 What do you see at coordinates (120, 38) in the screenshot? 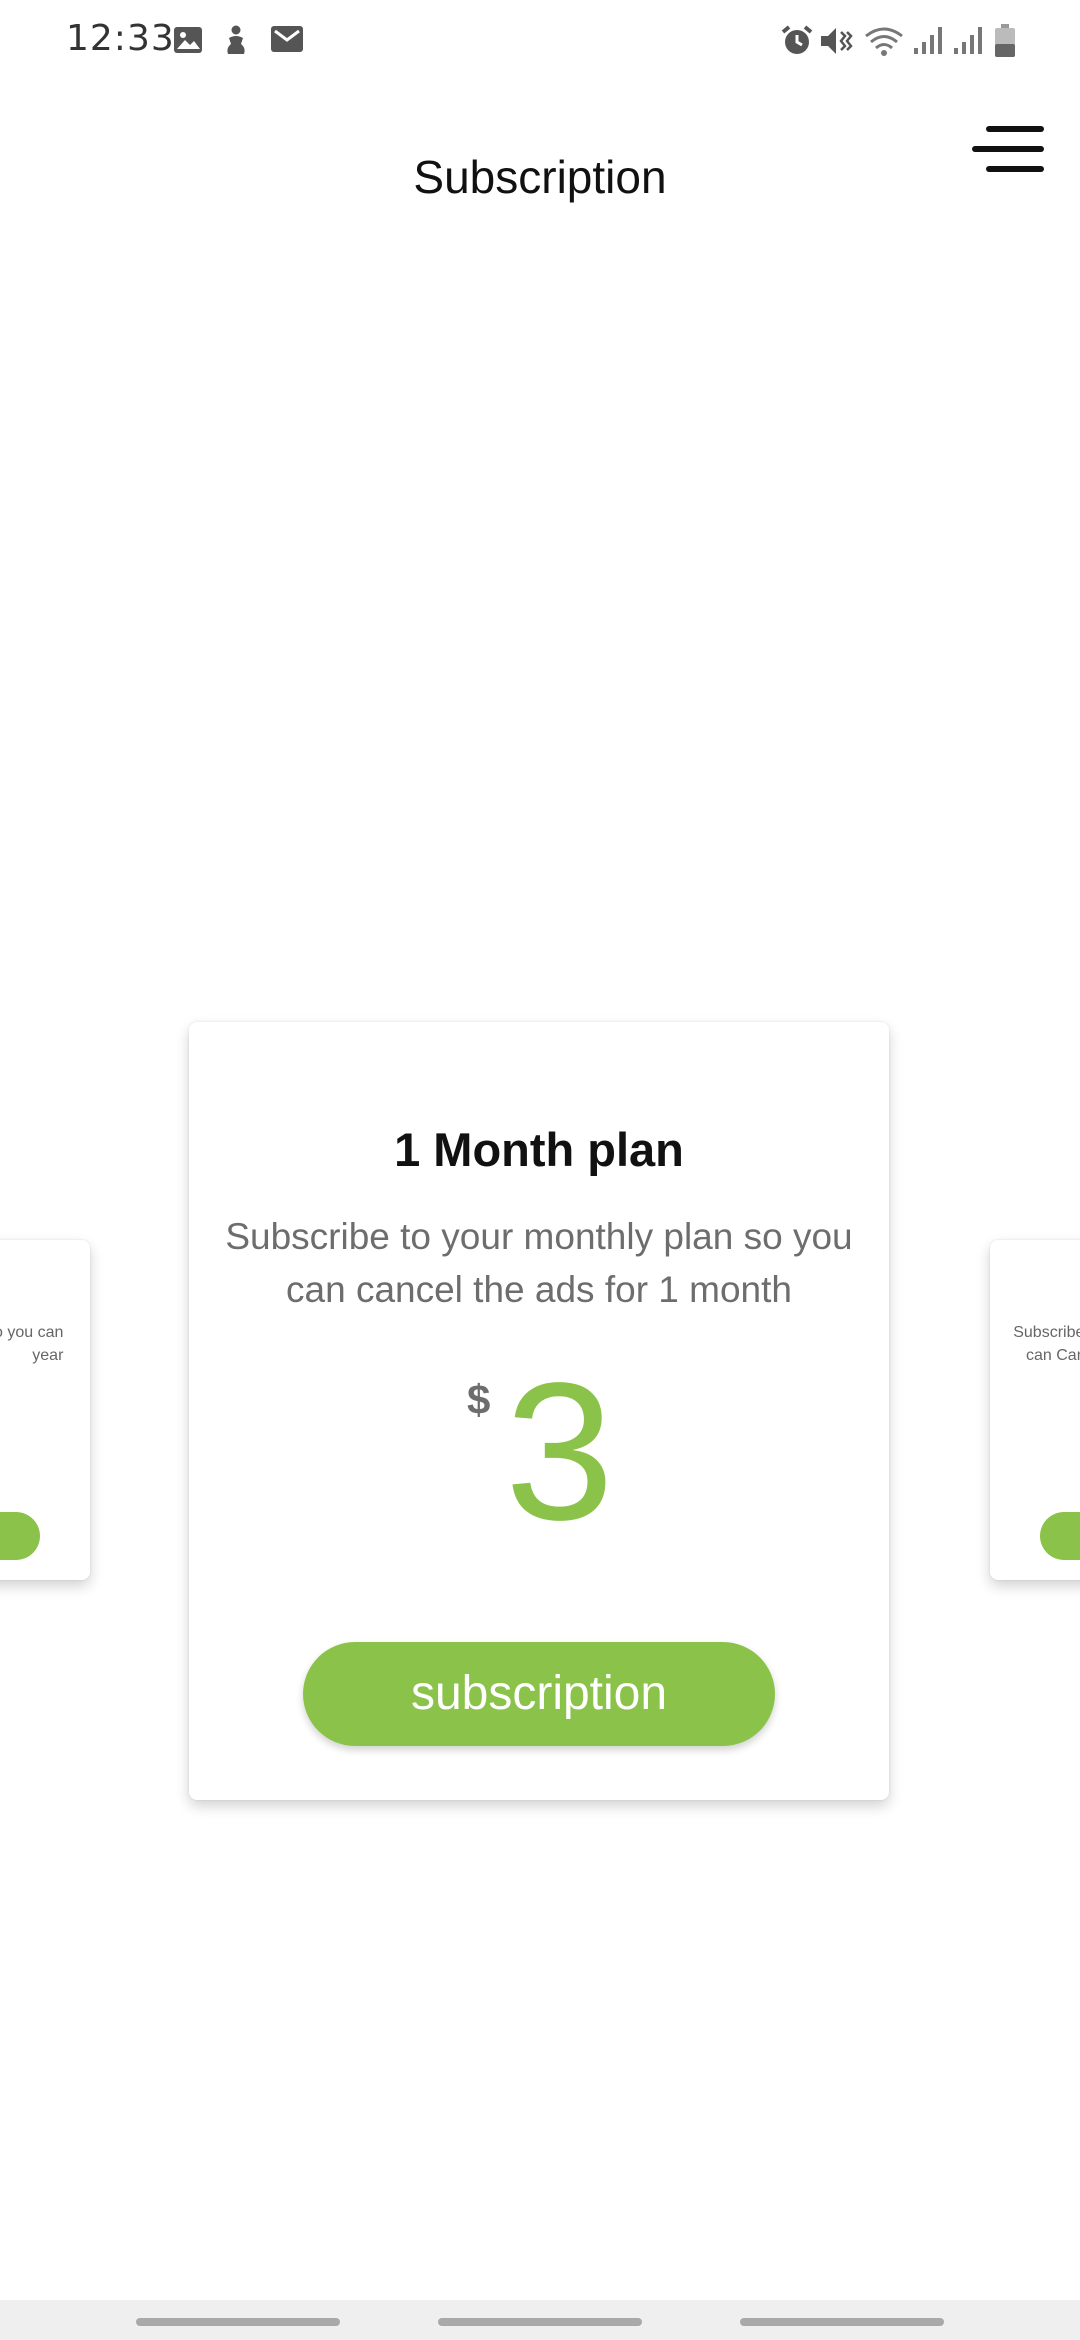
I see `status-time: 12:33` at bounding box center [120, 38].